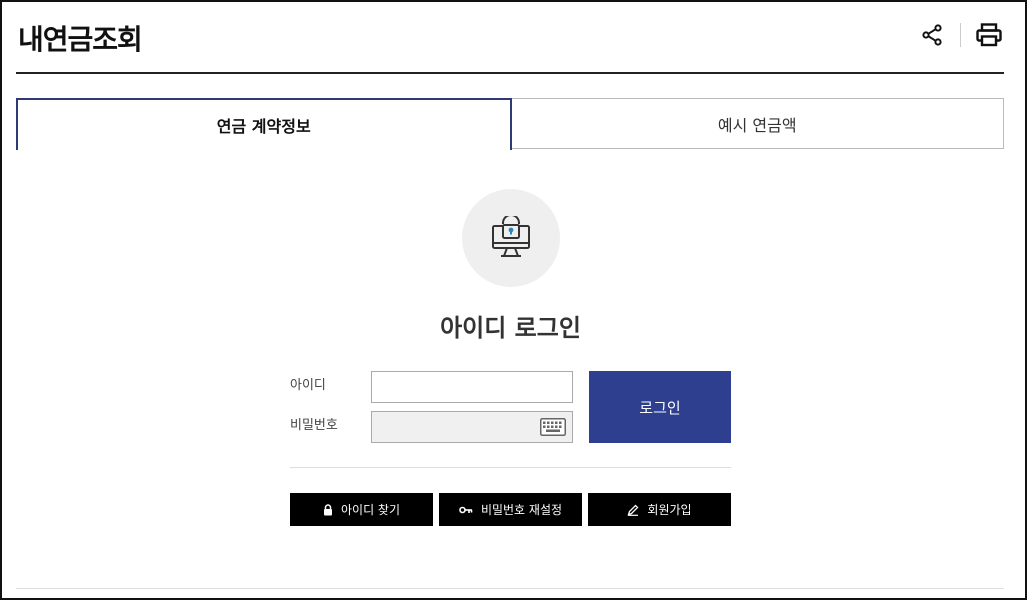 The width and height of the screenshot is (1027, 600). I want to click on login-button: 로그인, so click(660, 407).